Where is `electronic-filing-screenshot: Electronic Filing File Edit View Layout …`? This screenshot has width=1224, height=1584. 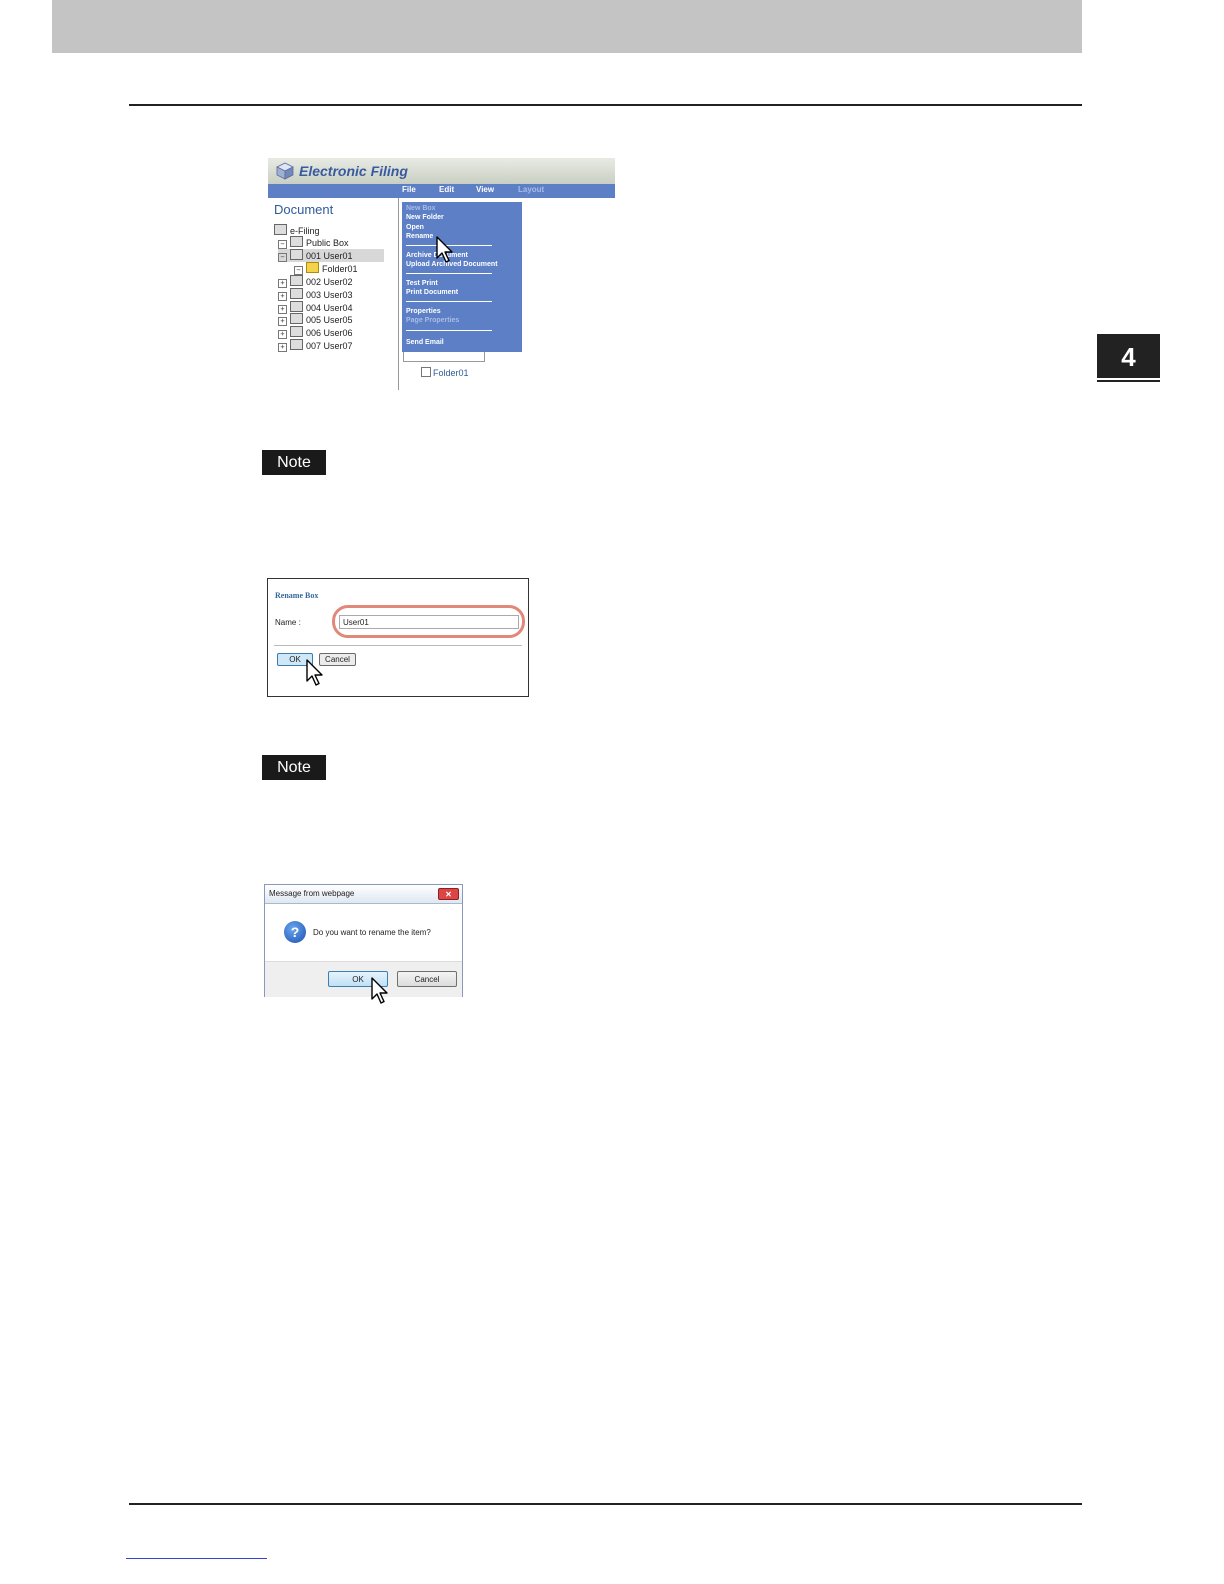
electronic-filing-screenshot: Electronic Filing File Edit View Layout … is located at coordinates (441, 274).